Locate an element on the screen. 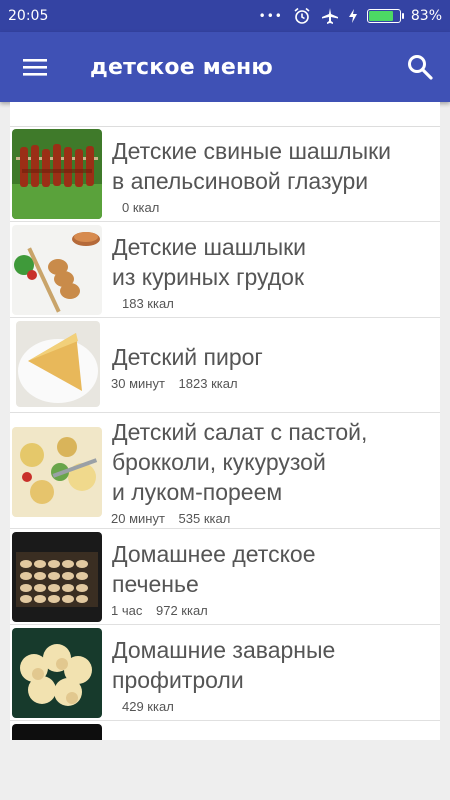  previous-list-item-edge is located at coordinates (225, 114).